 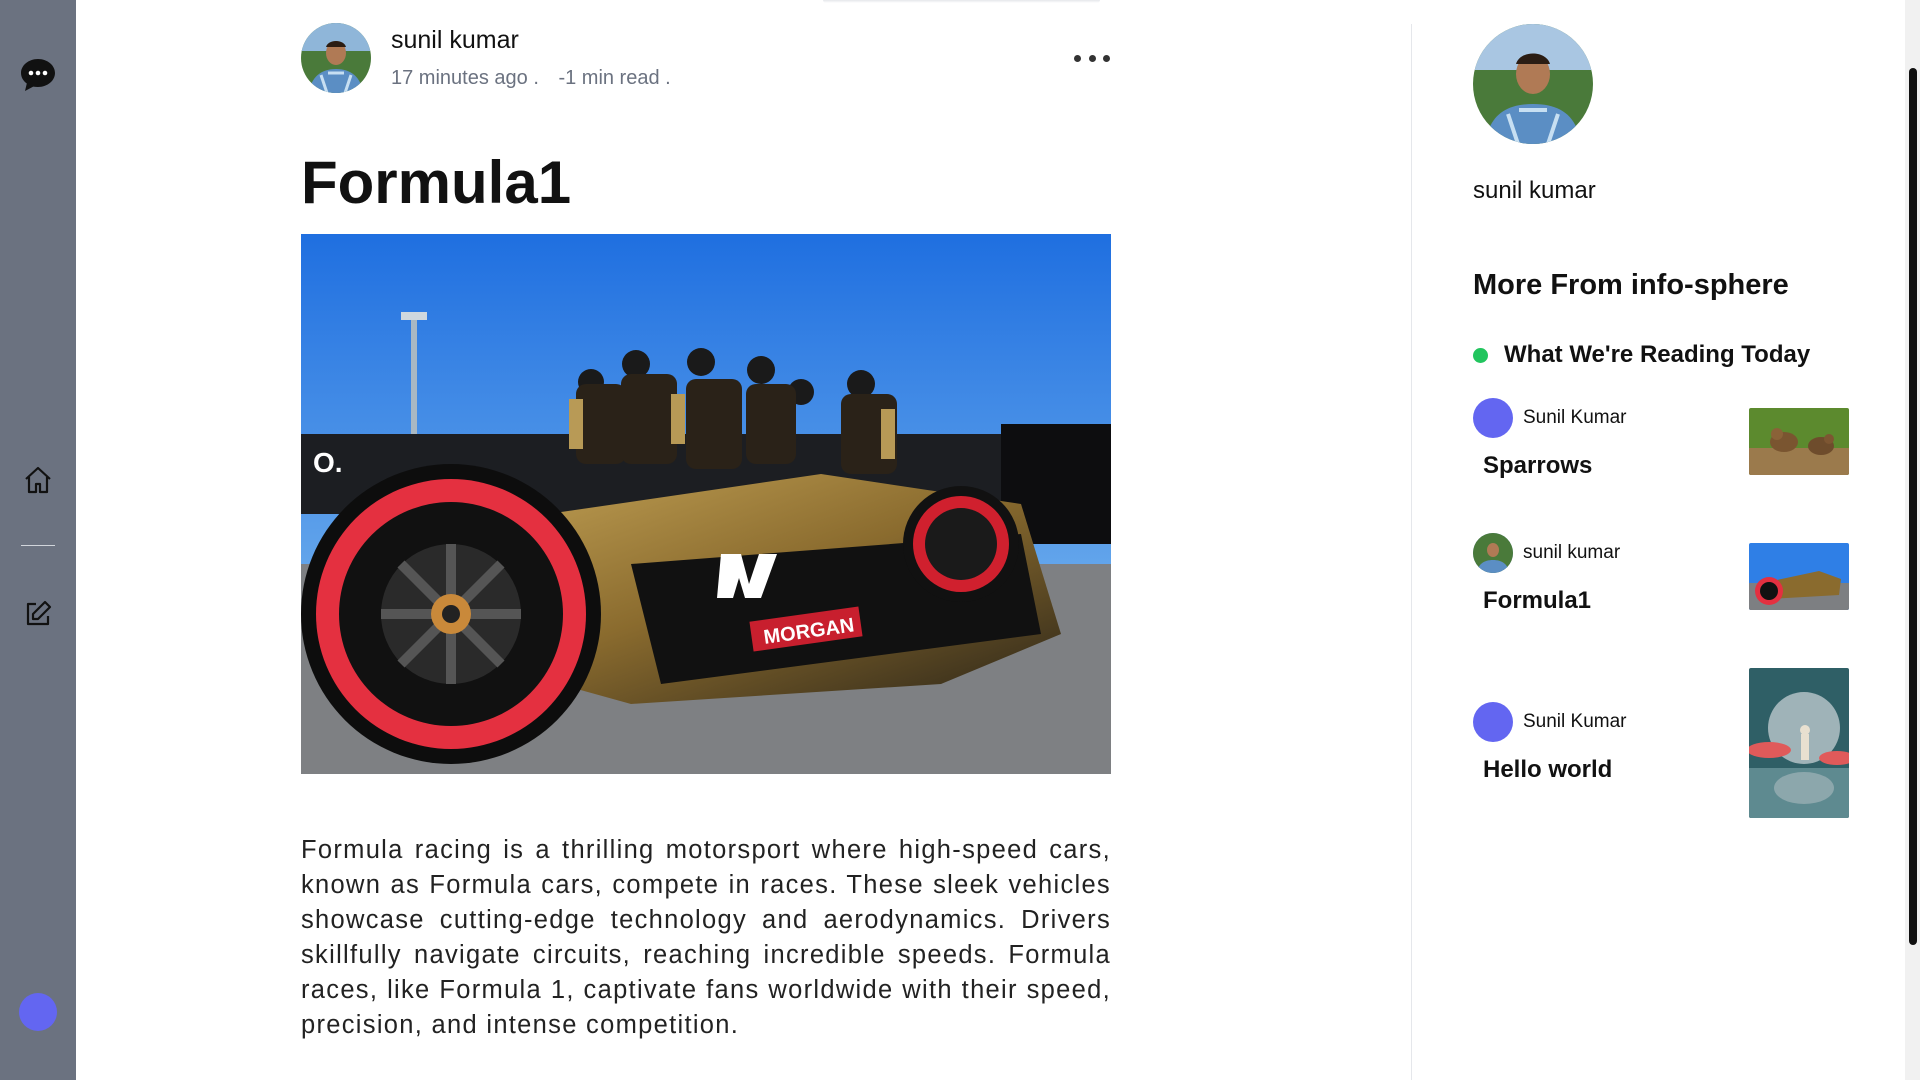 I want to click on more-from-heading: More From info-sphere, so click(x=1631, y=285).